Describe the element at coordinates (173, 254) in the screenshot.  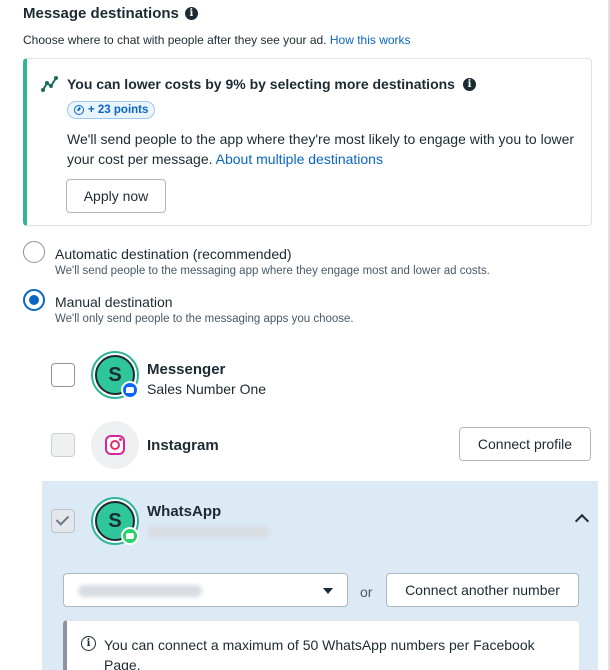
I see `automatic-destination-label: Automatic destination (recommended)` at that location.